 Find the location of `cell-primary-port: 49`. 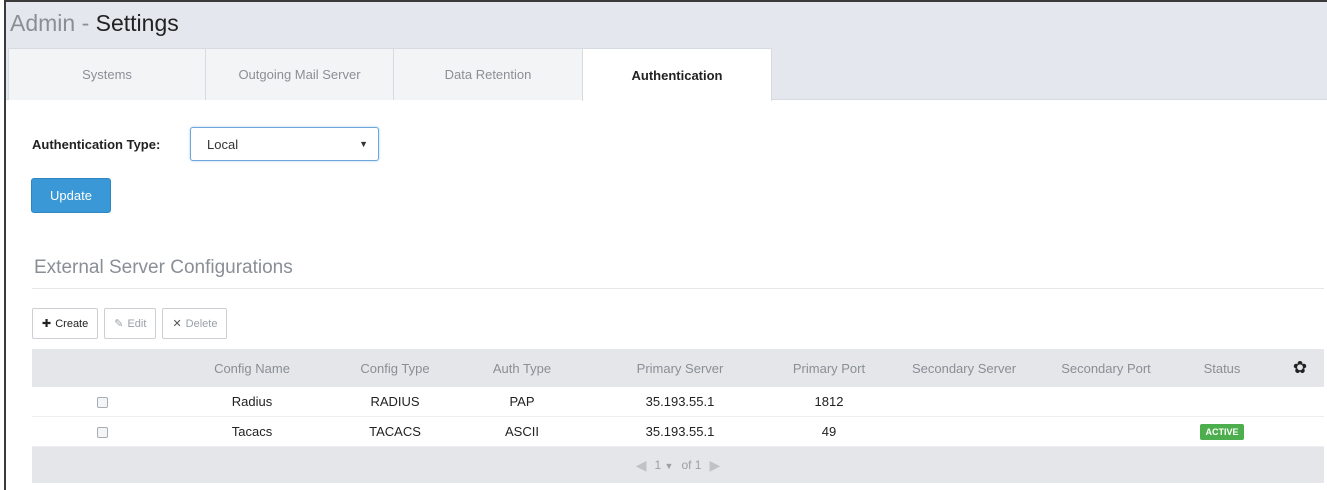

cell-primary-port: 49 is located at coordinates (829, 431).